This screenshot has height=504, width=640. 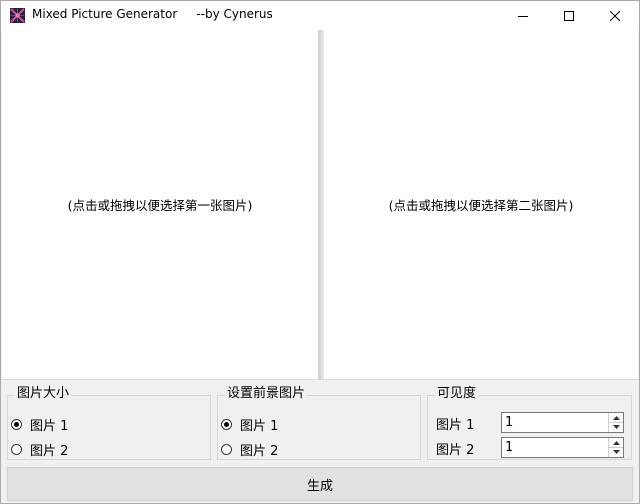 I want to click on close-icon, so click(x=615, y=15).